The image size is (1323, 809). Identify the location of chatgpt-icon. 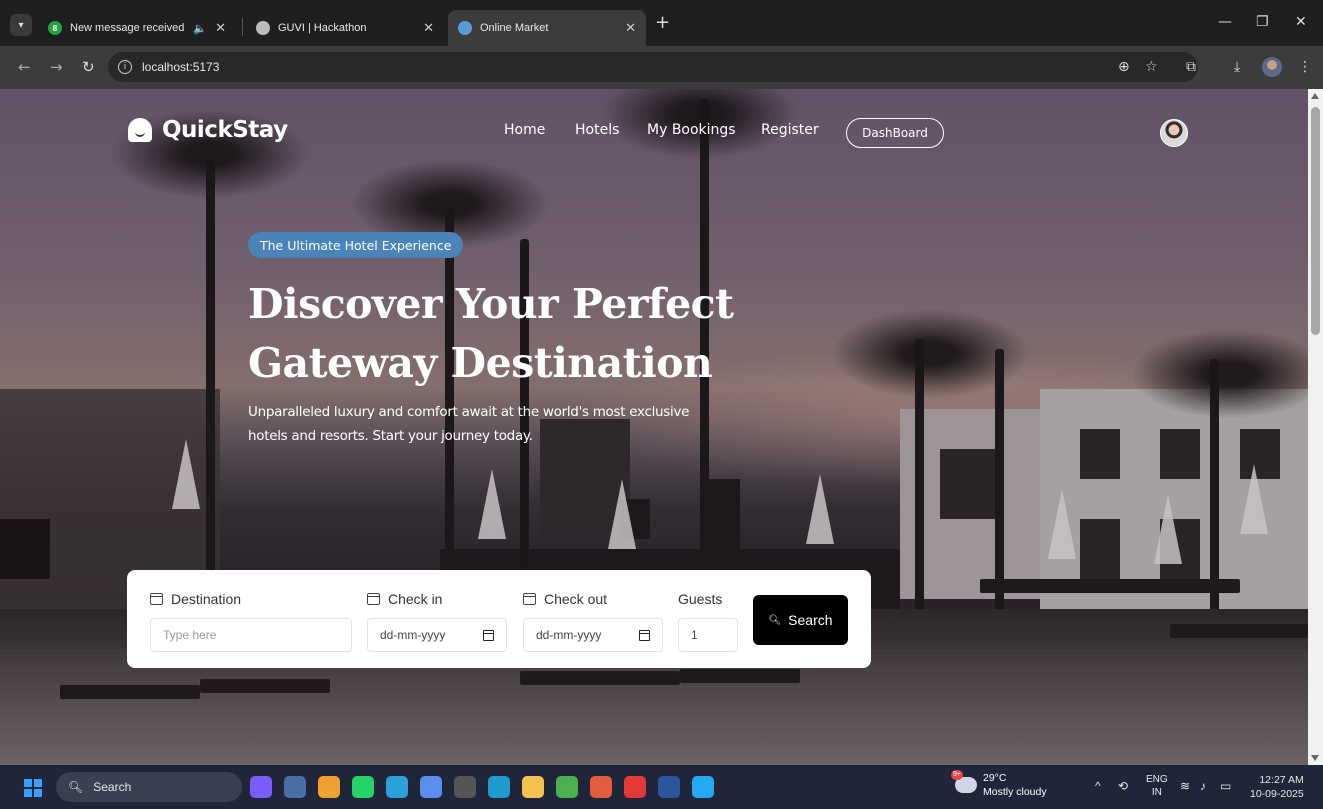
(465, 787).